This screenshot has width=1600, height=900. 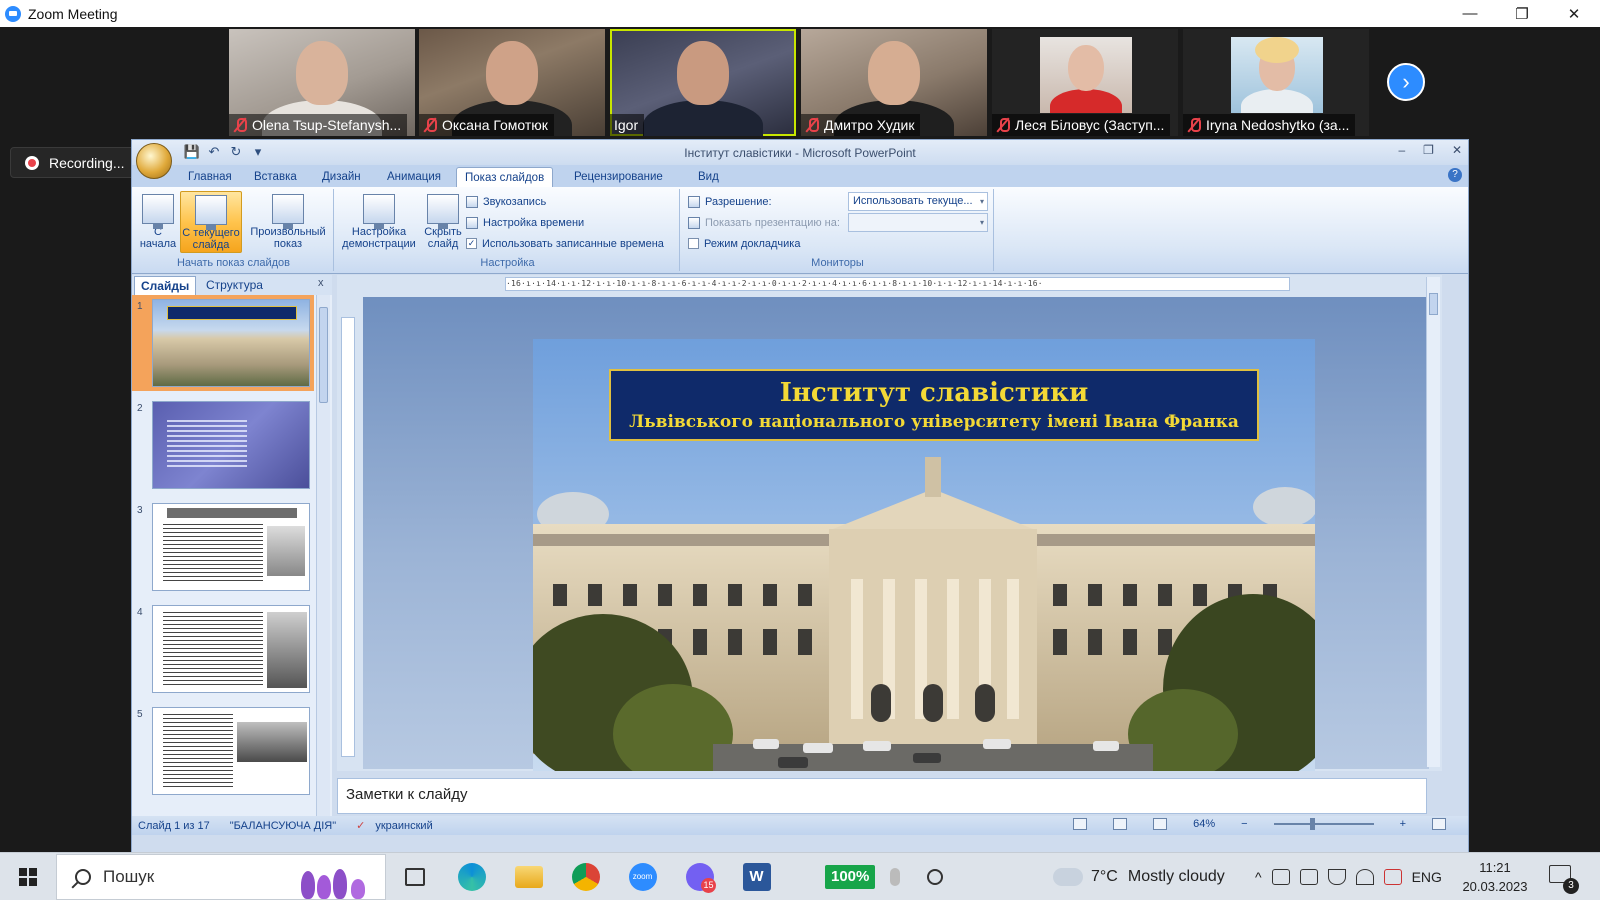 I want to click on office-button, so click(x=154, y=161).